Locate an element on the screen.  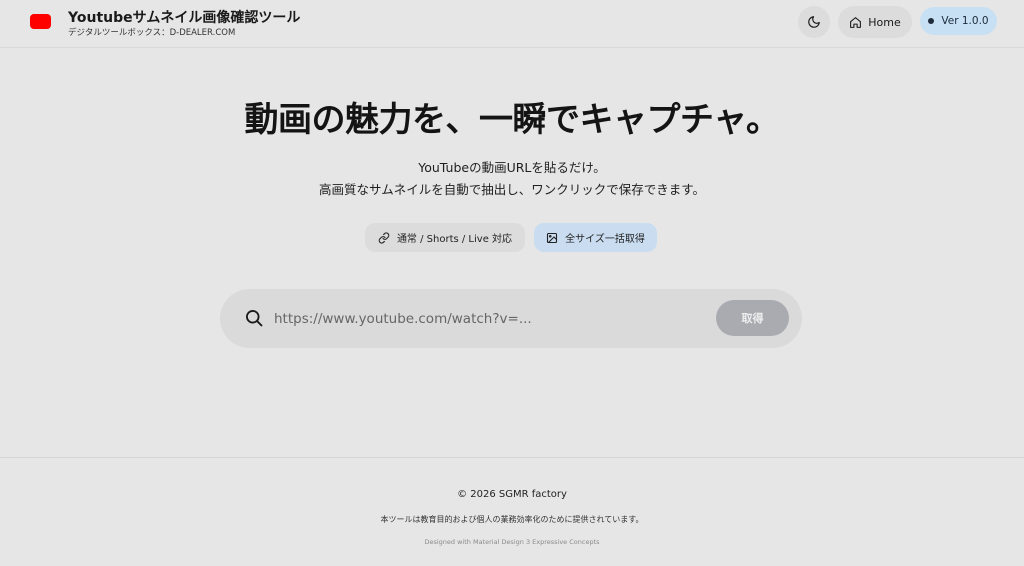
version-badge: Ver 1.0.0 is located at coordinates (958, 21).